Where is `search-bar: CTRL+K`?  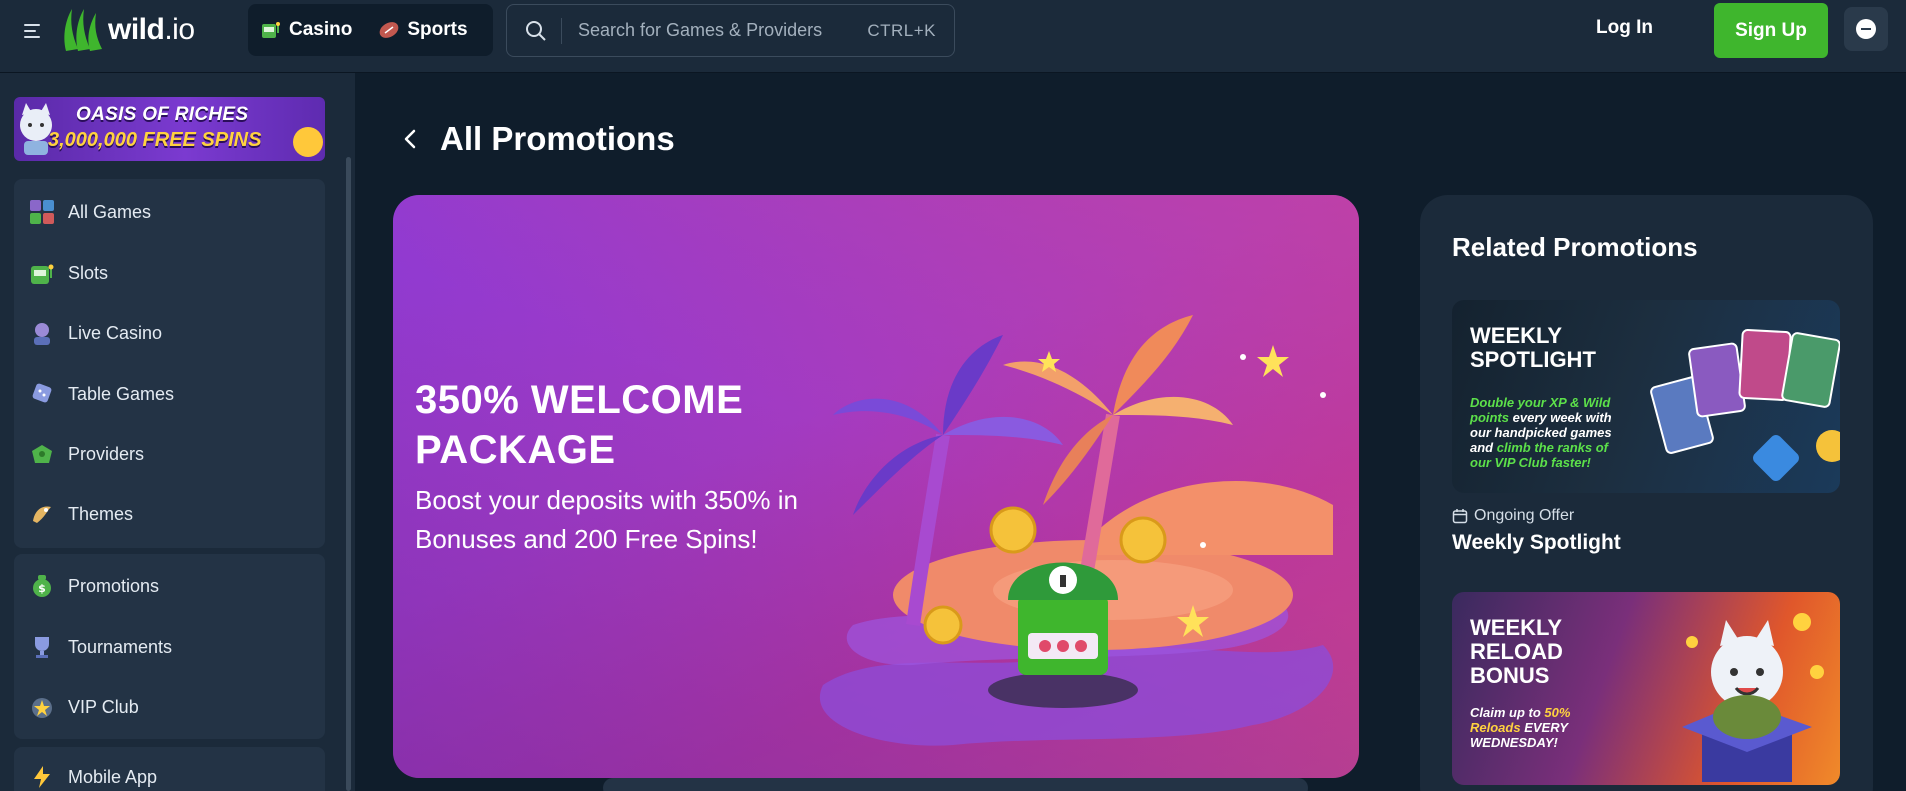 search-bar: CTRL+K is located at coordinates (730, 30).